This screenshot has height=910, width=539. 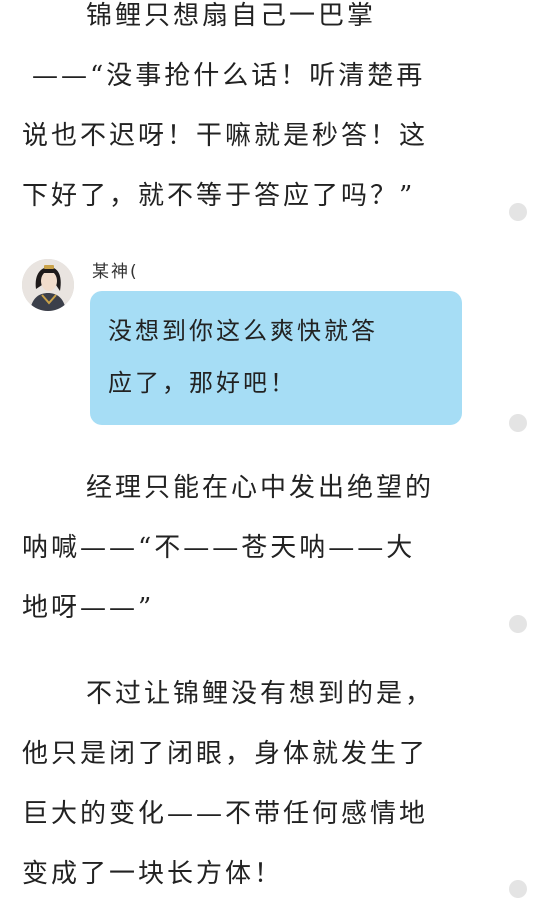 What do you see at coordinates (276, 358) in the screenshot?
I see `chat-bubble: 没想到你这么爽快就答 应了，那好吧！` at bounding box center [276, 358].